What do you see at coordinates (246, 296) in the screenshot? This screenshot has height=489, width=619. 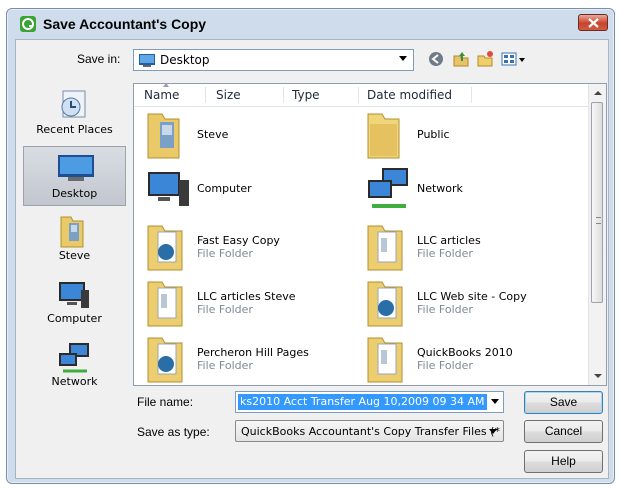 I see `file-name: LLC articles Steve` at bounding box center [246, 296].